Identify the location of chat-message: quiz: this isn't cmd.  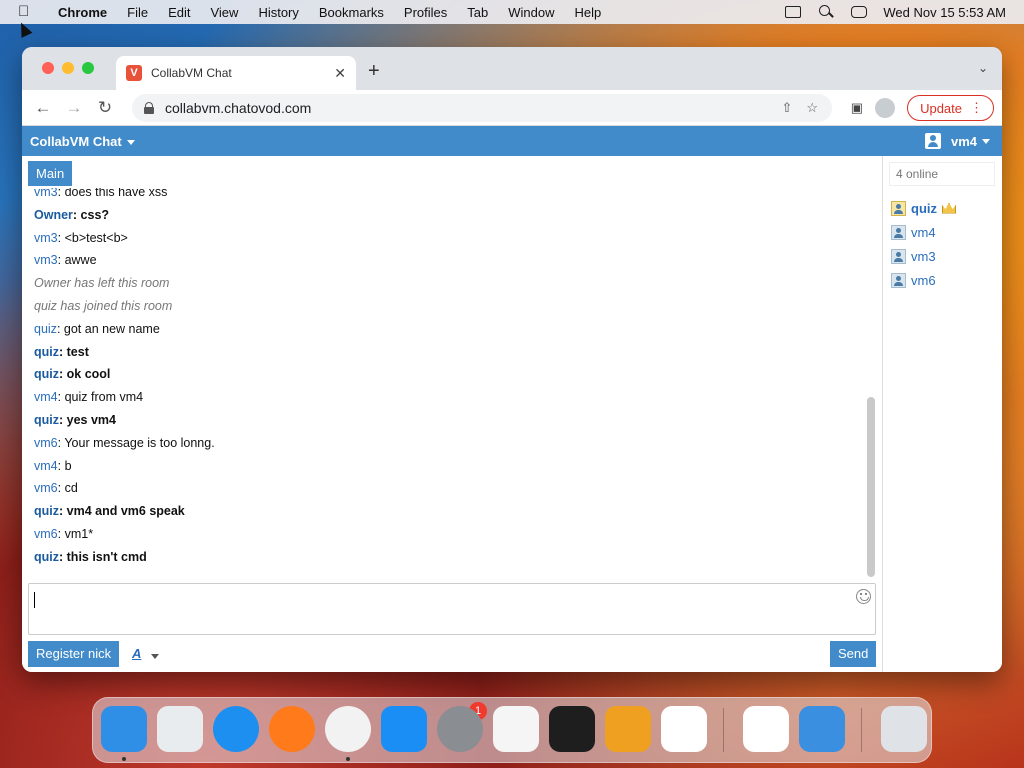
(451, 557).